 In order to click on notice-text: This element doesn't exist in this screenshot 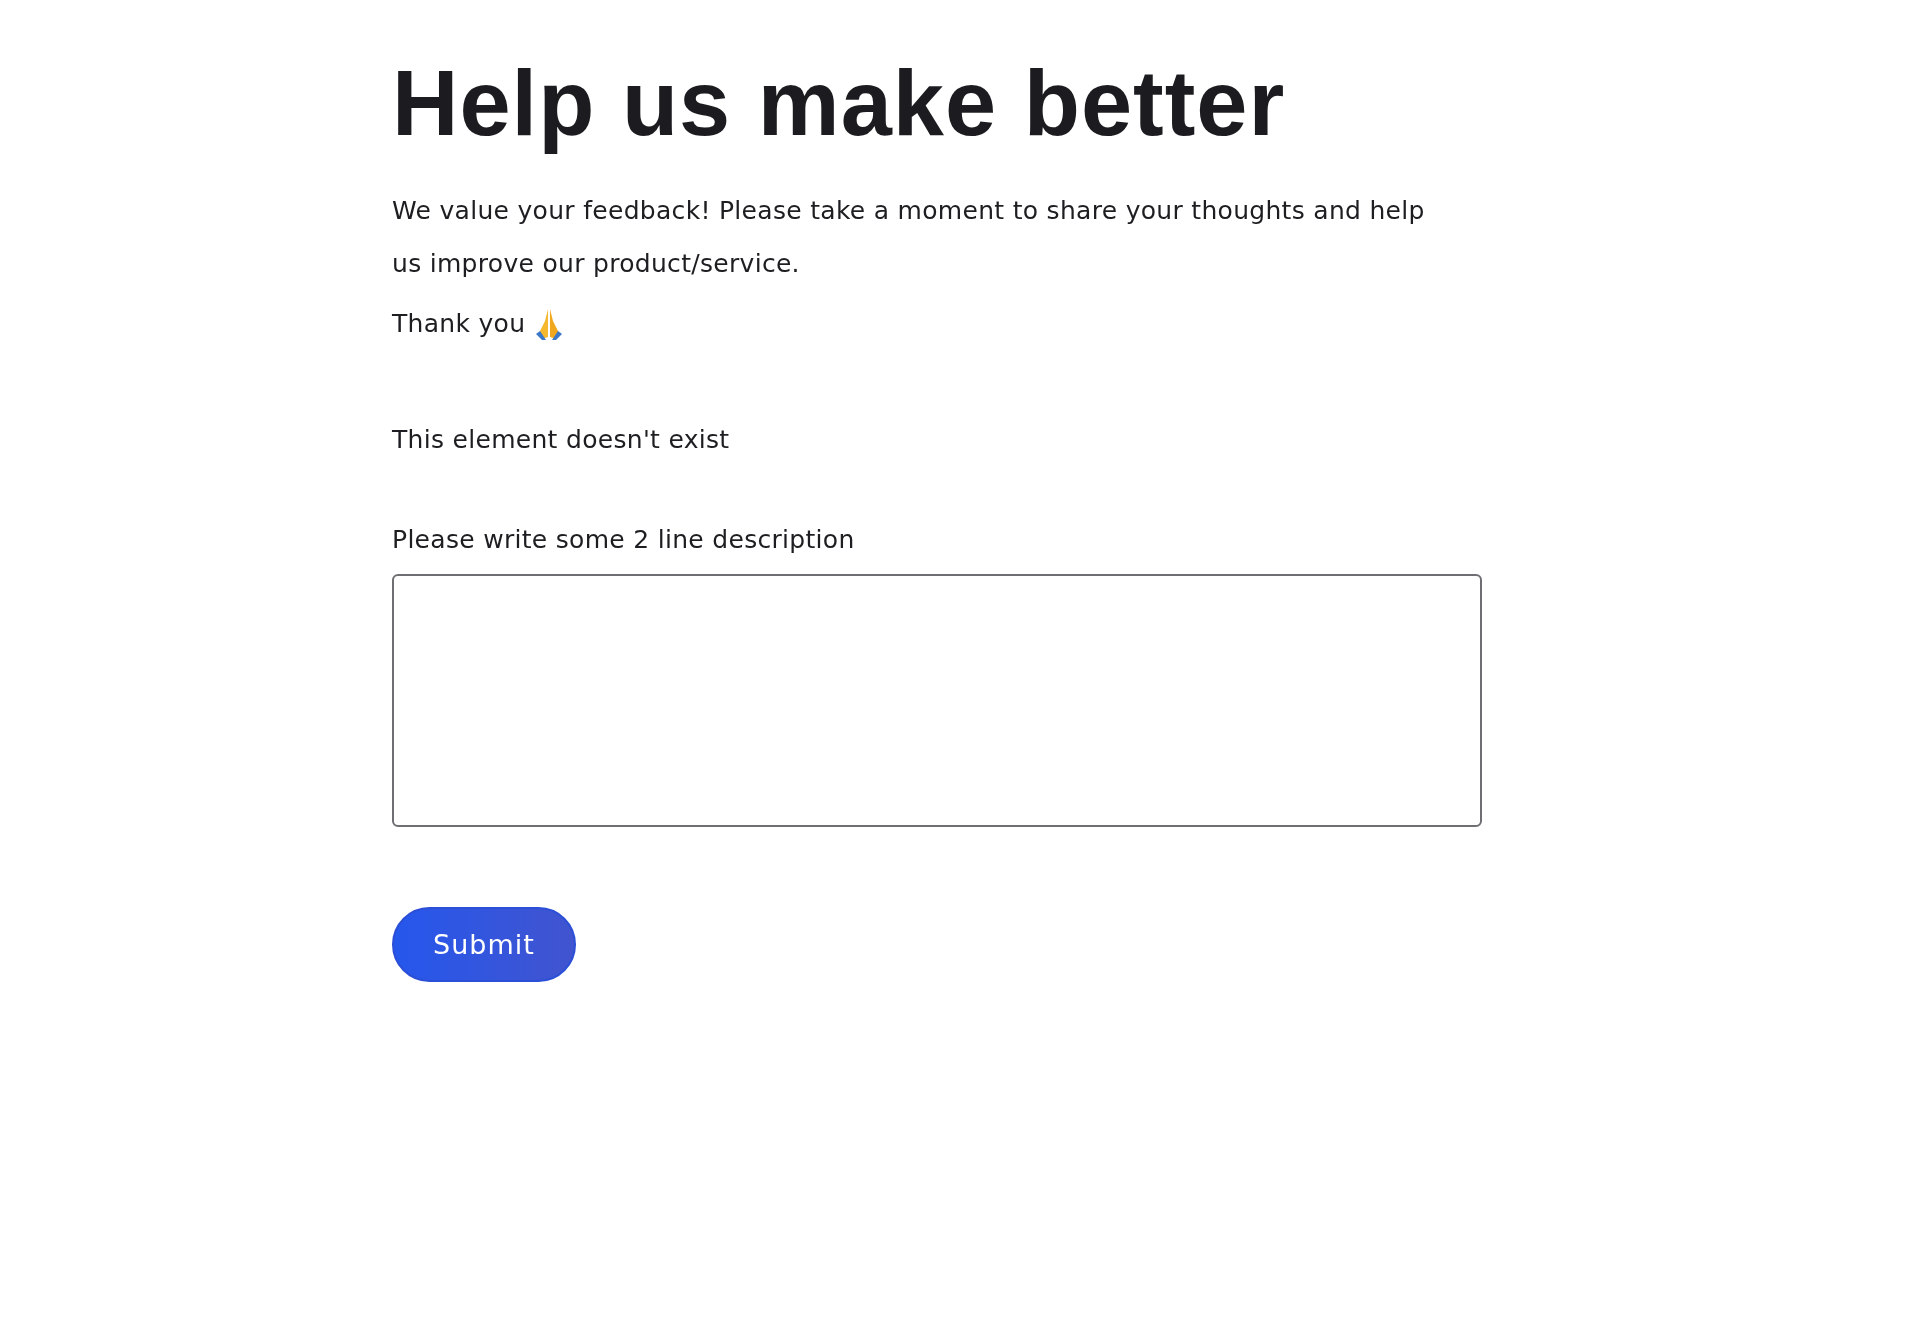, I will do `click(561, 440)`.